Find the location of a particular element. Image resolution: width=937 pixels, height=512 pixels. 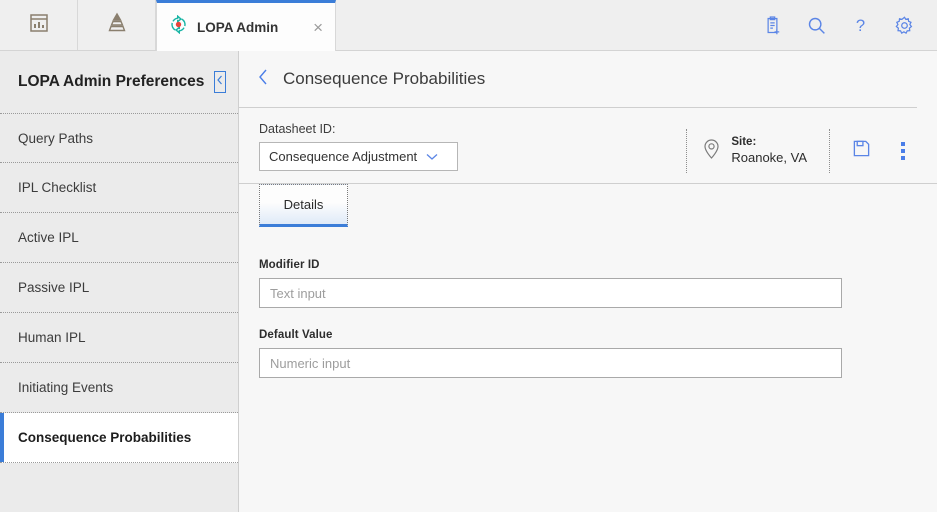

field-default-value: Default Value is located at coordinates (588, 353).